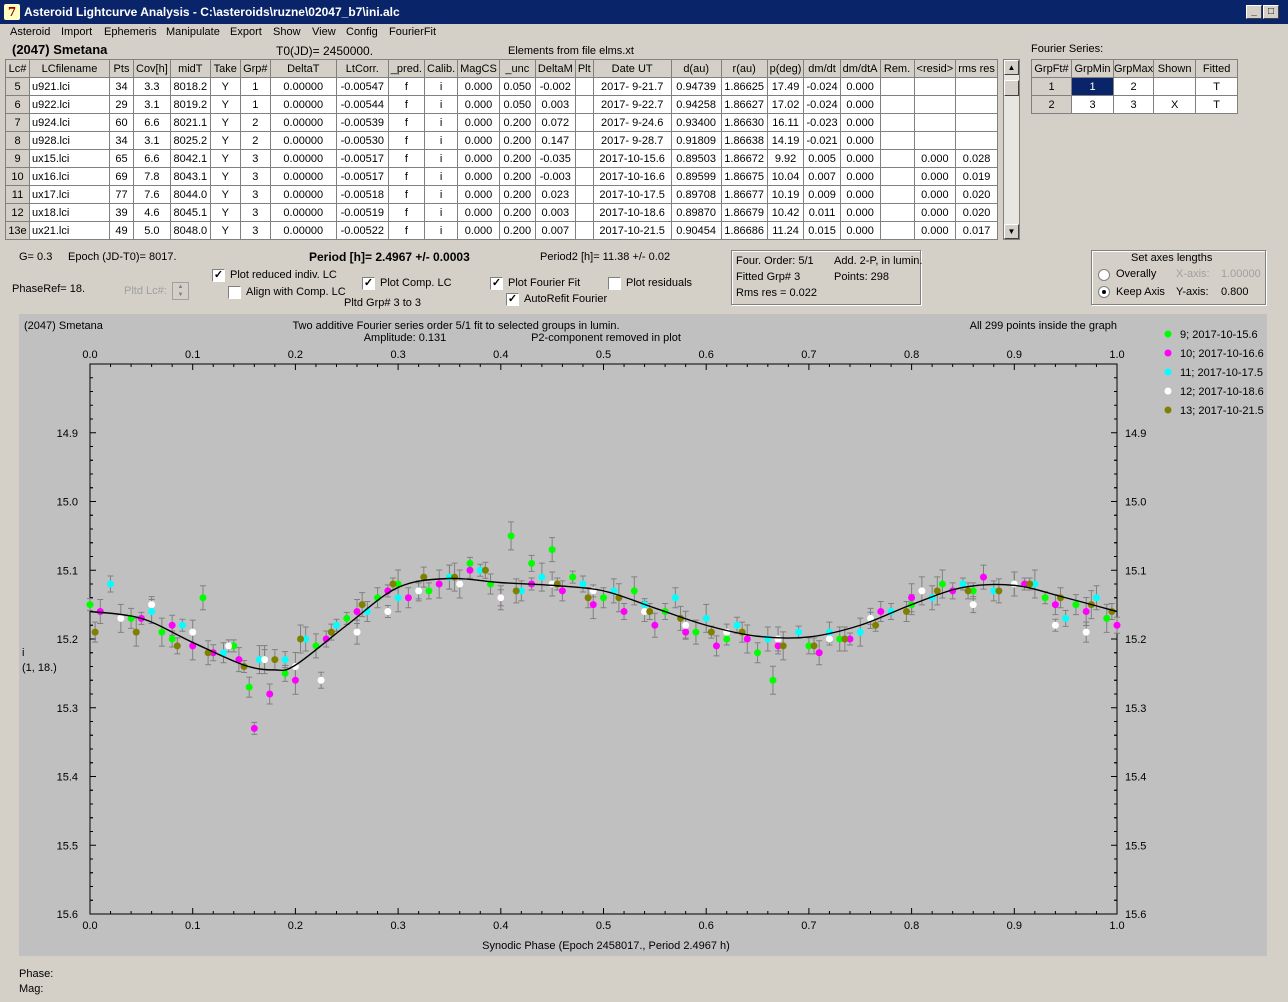 Image resolution: width=1288 pixels, height=1002 pixels. Describe the element at coordinates (897, 68) in the screenshot. I see `column-header: Rem.` at that location.